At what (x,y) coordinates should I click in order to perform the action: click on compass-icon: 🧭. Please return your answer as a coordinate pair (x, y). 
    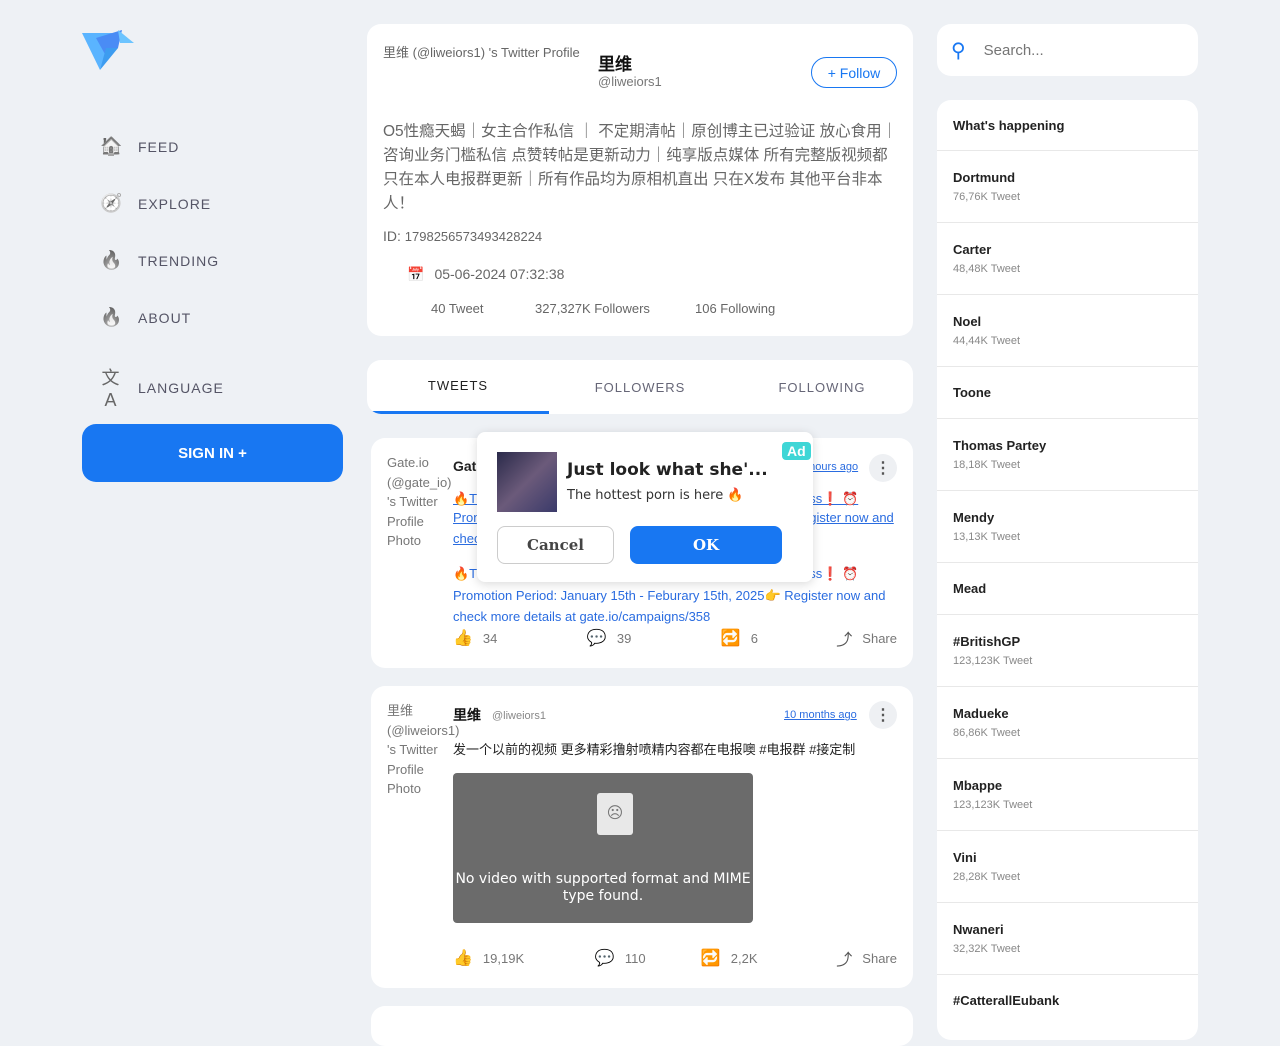
    Looking at the image, I should click on (112, 203).